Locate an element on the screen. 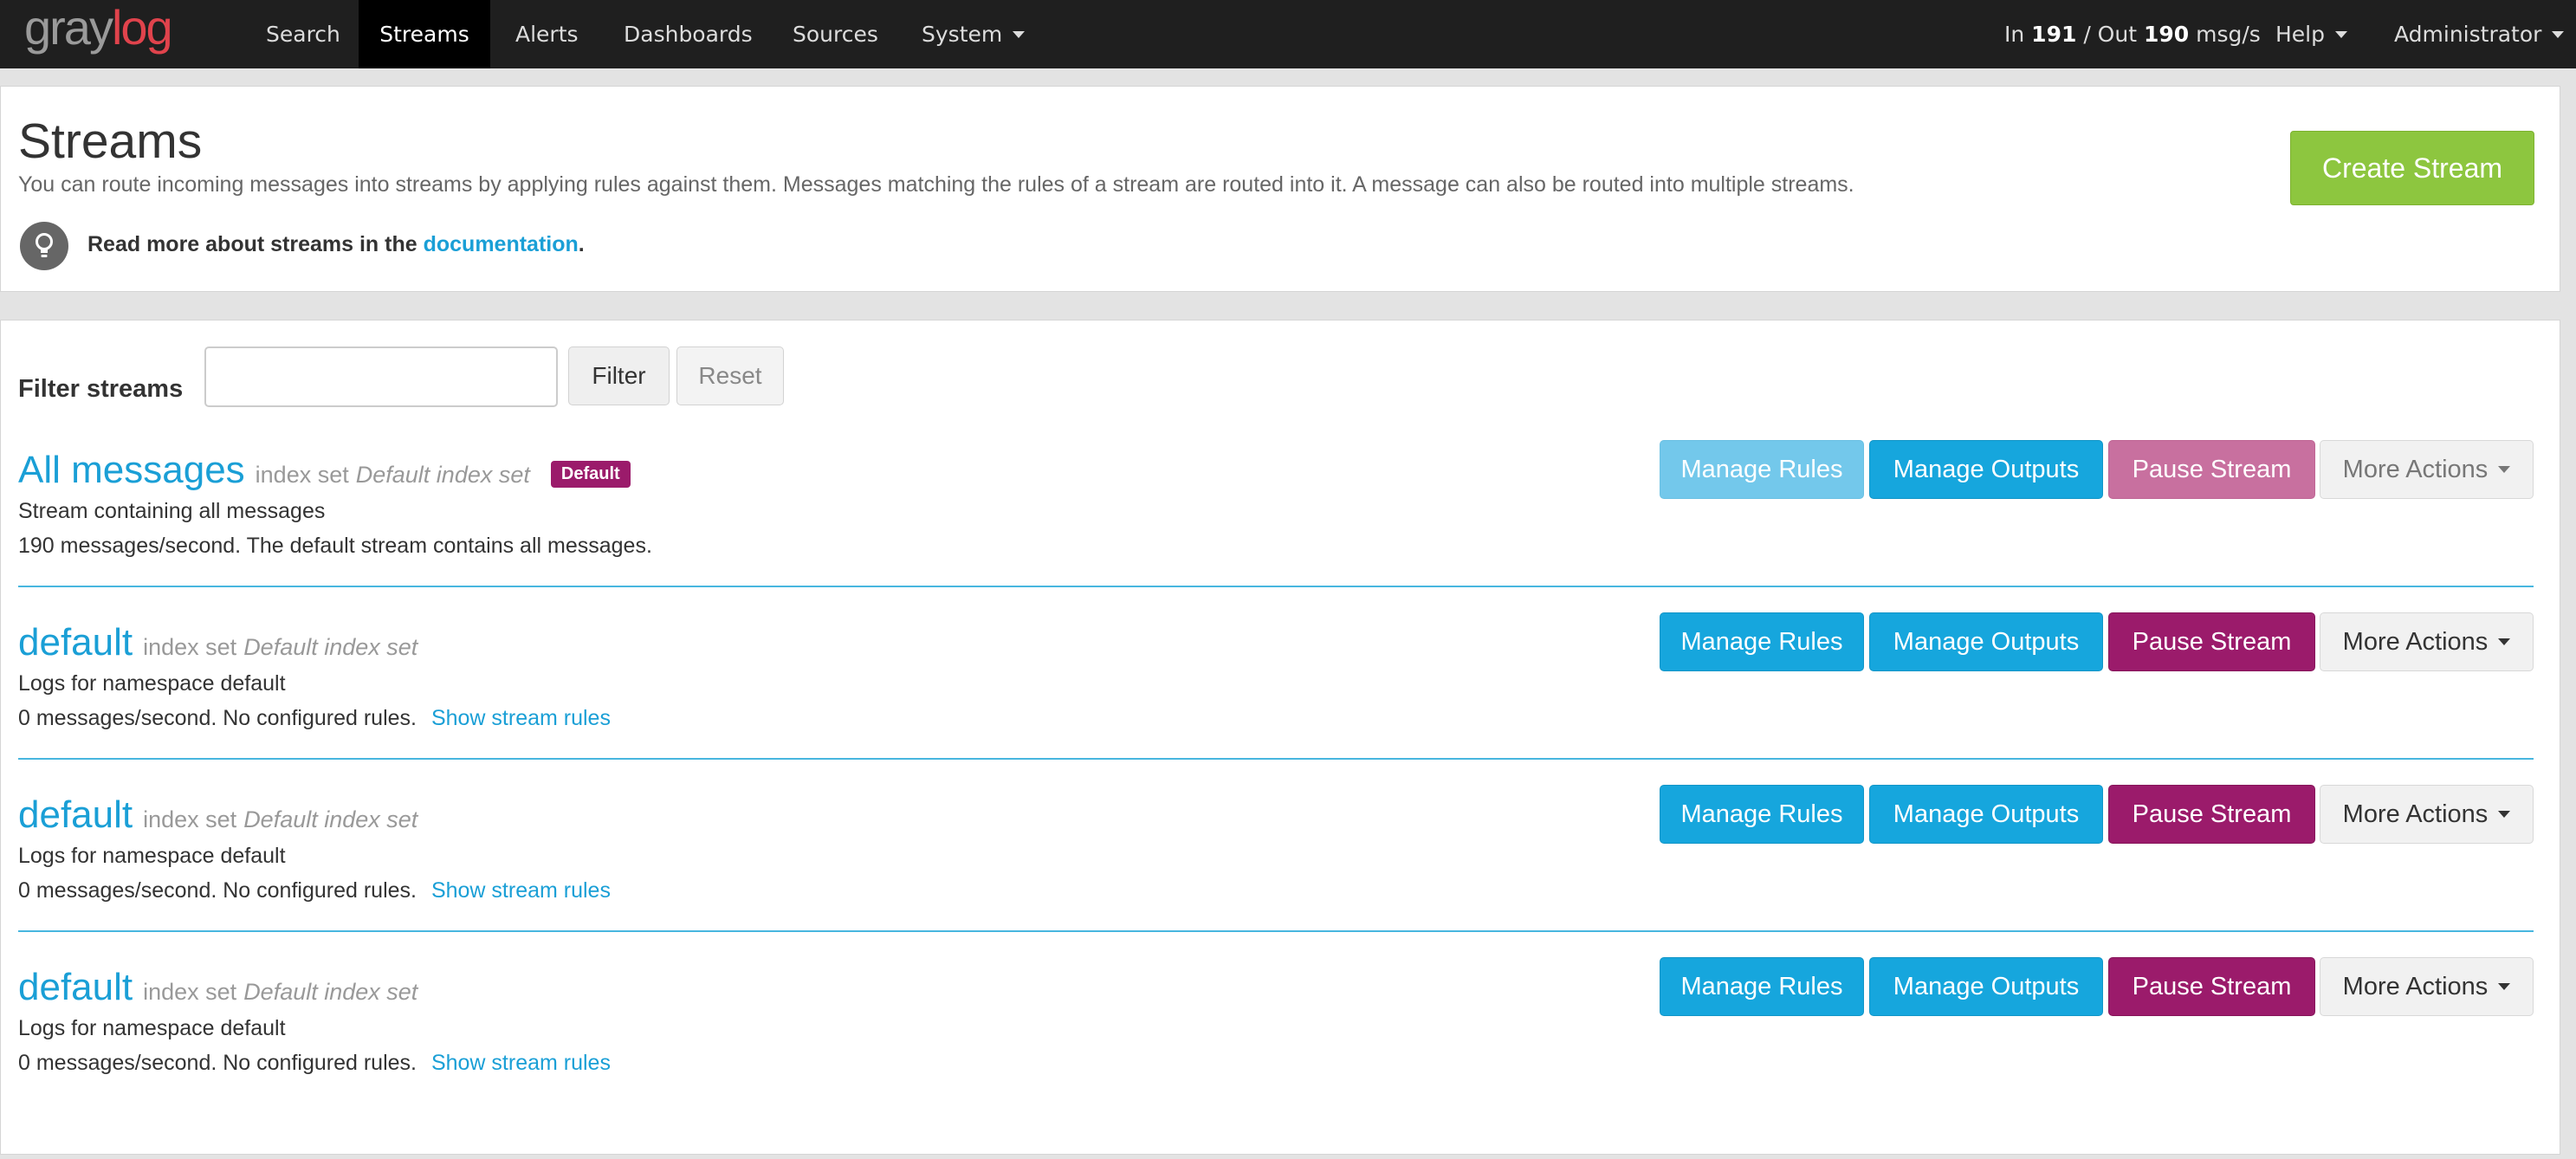  reset-button: Reset is located at coordinates (730, 375).